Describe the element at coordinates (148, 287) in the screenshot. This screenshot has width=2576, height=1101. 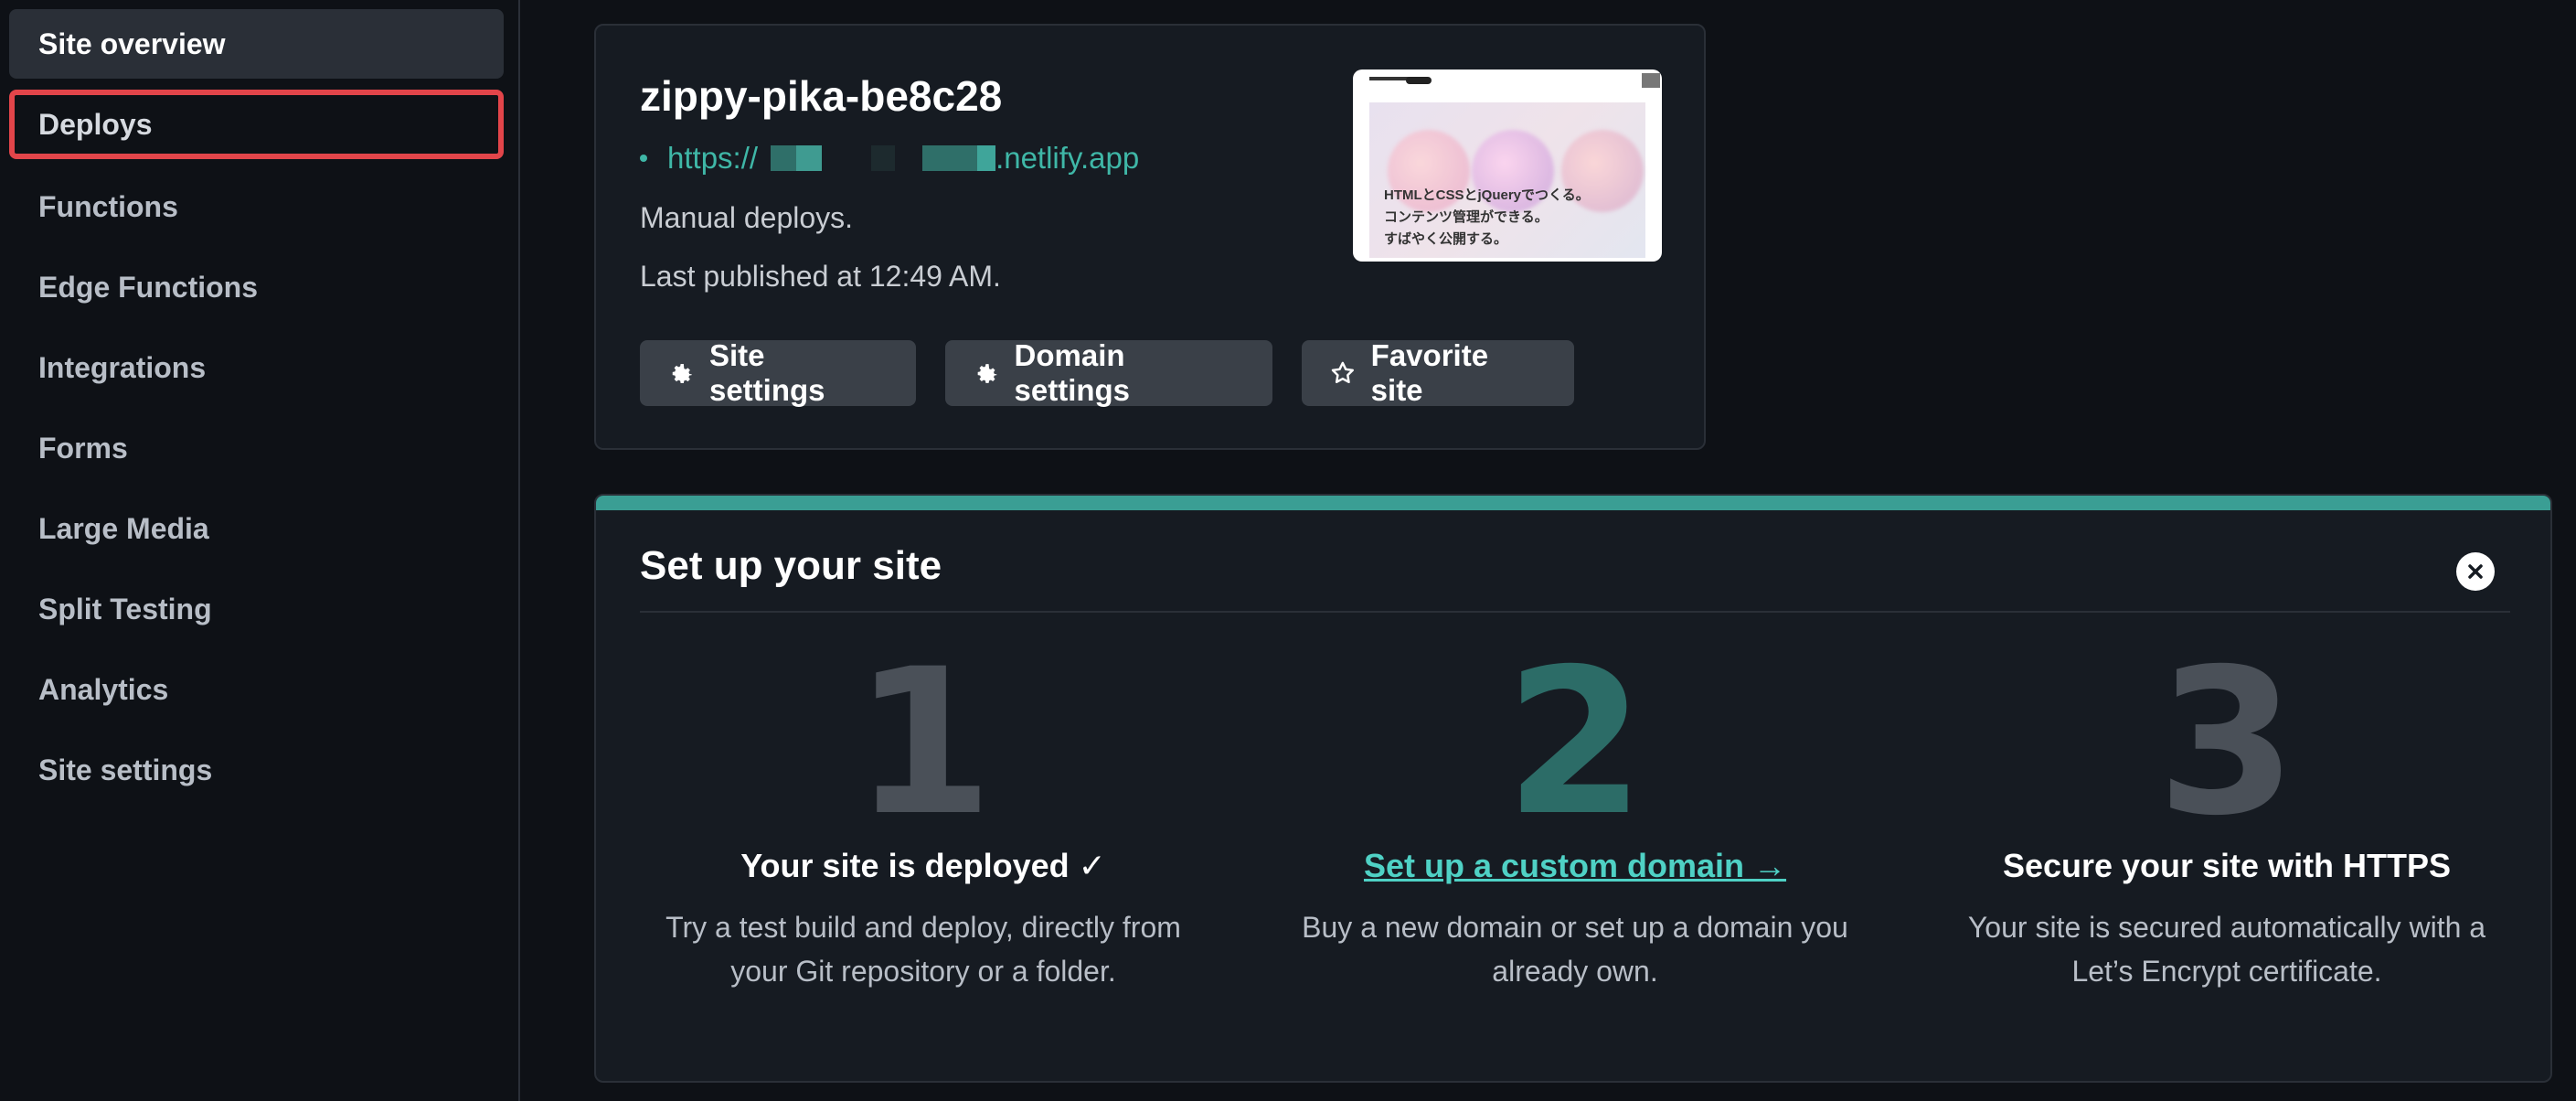
I see `sidebar-item-label: Edge Functions` at that location.